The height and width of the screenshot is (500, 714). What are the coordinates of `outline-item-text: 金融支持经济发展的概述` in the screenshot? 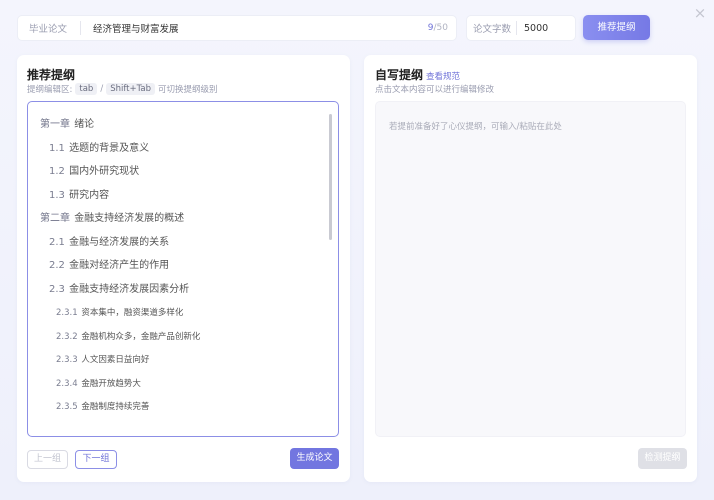 It's located at (129, 218).